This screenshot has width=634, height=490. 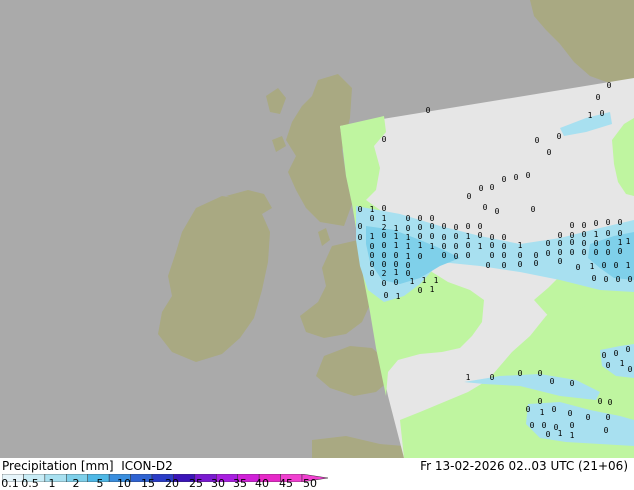 I want to click on scale-tick-label: 0.5, so click(x=30, y=483).